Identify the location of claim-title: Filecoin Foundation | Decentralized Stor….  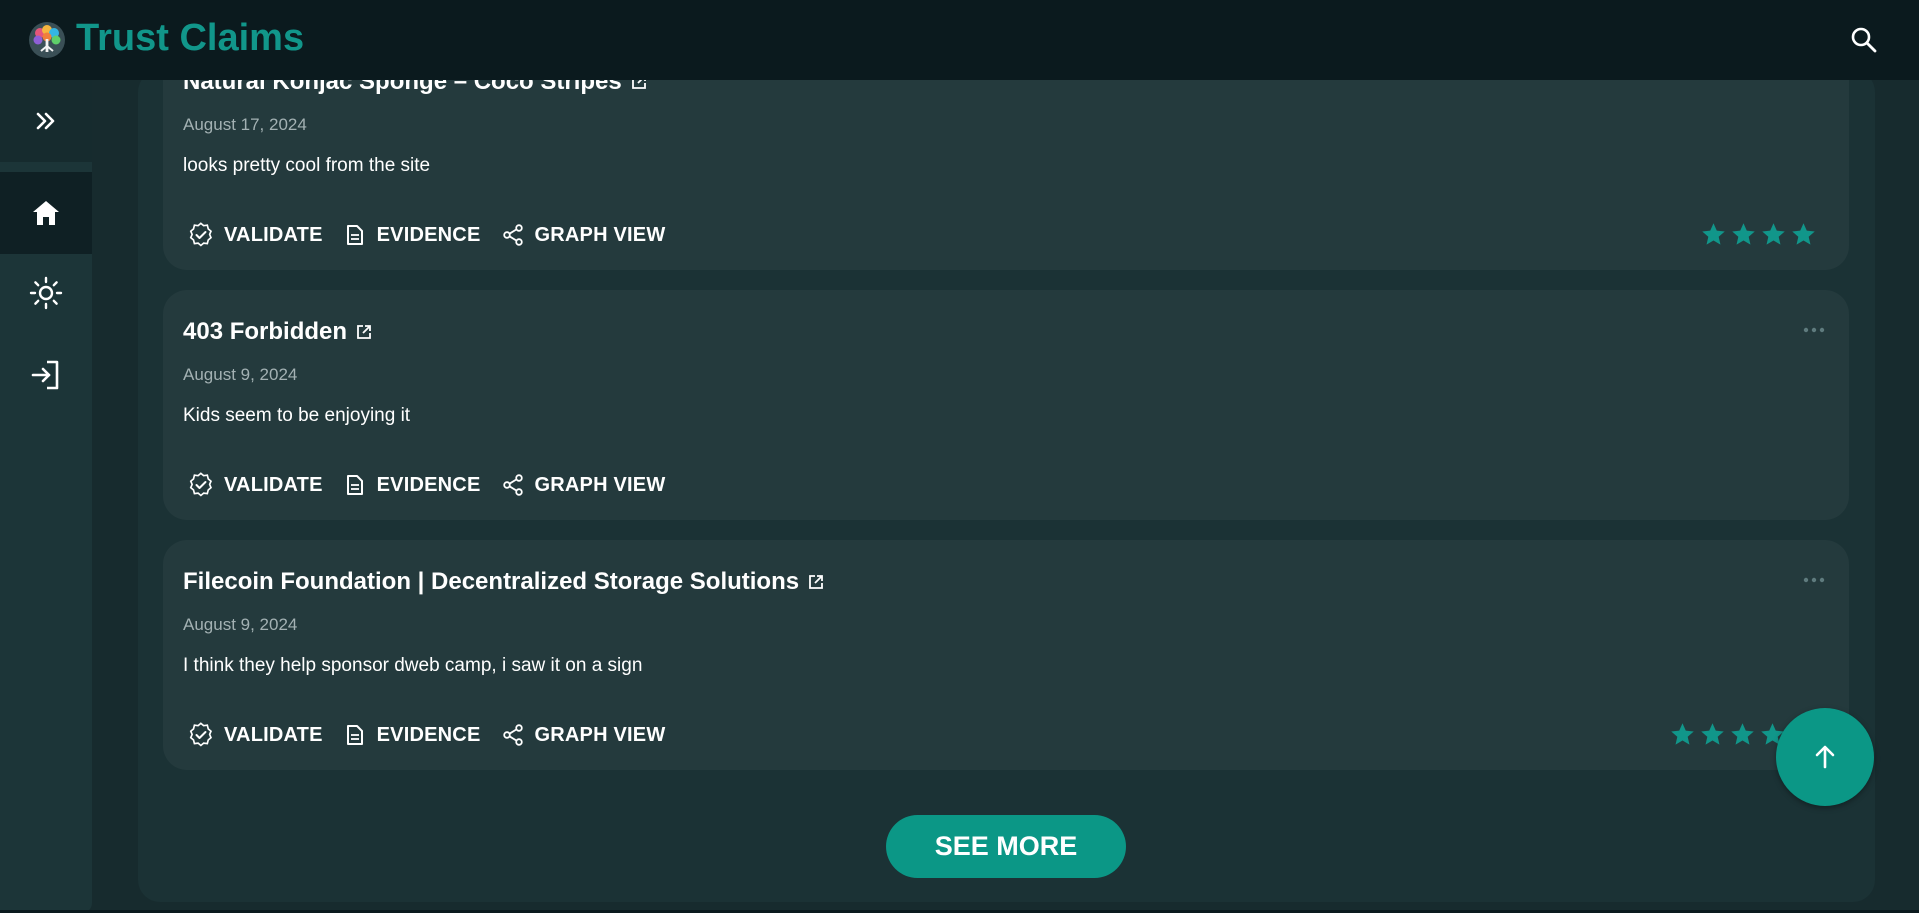
(504, 582).